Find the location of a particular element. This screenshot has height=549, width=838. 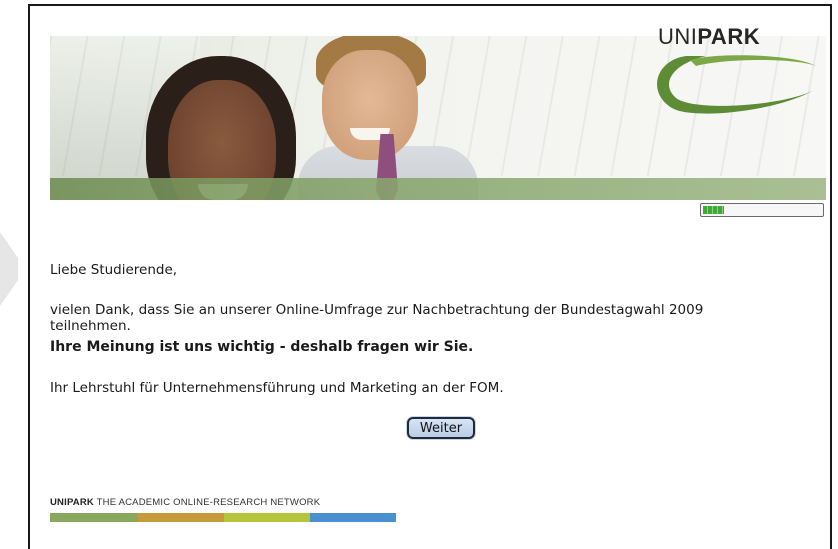

logo-text-suffix: PARK is located at coordinates (729, 36).